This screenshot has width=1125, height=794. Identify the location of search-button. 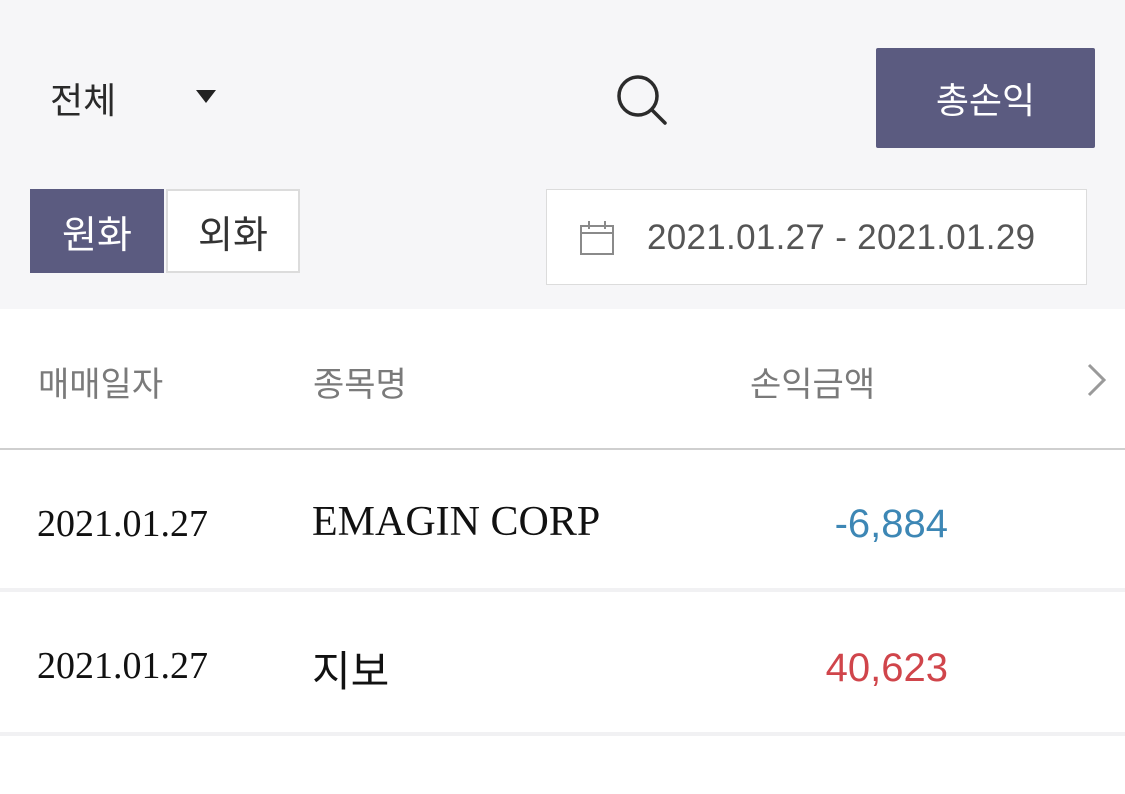
(642, 100).